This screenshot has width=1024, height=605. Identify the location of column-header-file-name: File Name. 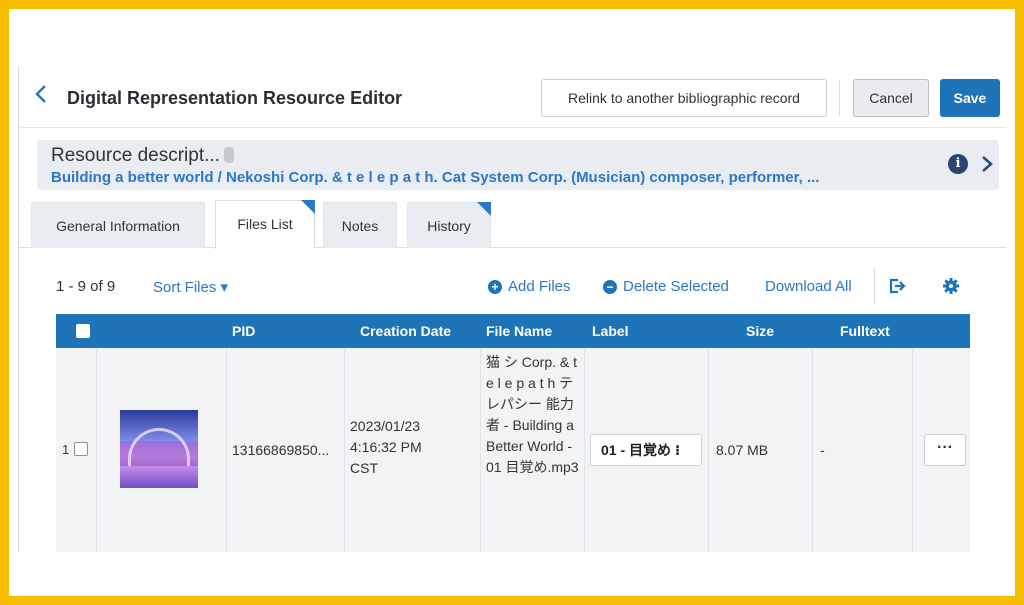
(519, 331).